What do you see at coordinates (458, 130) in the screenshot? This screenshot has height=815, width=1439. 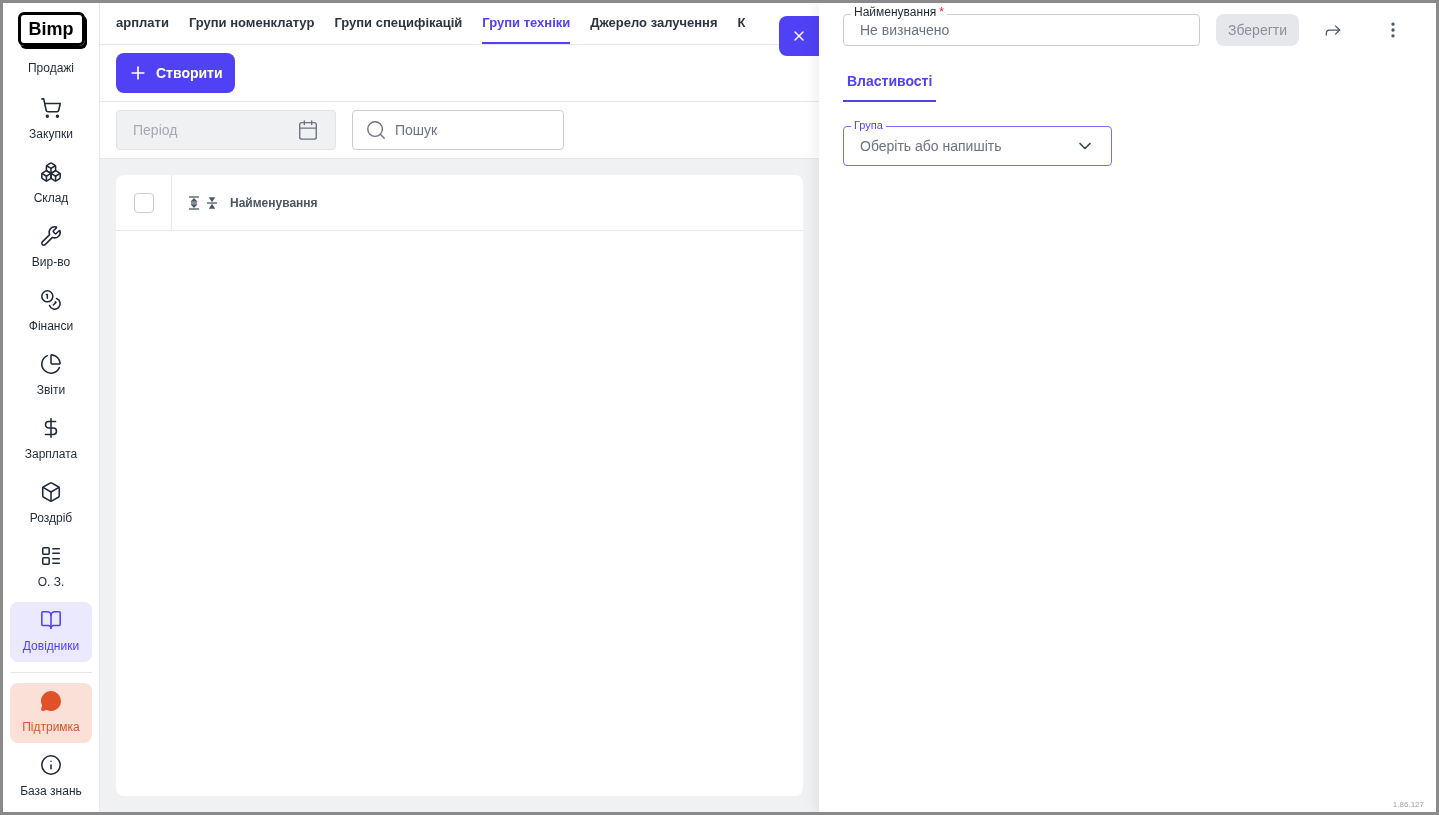 I see `search-field: Пошук` at bounding box center [458, 130].